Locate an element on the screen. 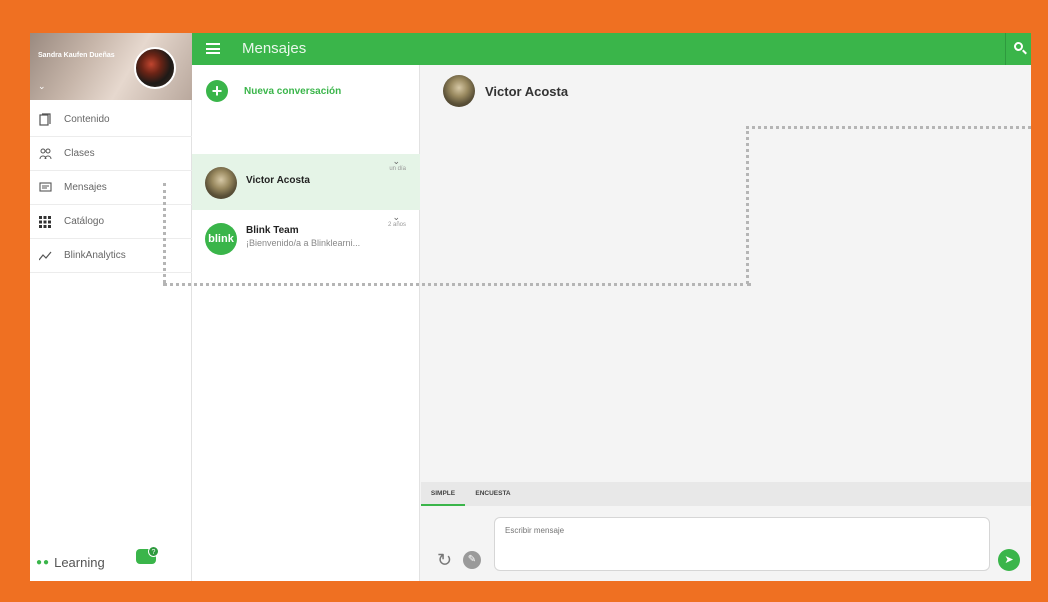 This screenshot has width=1048, height=602. logo-text: Learning is located at coordinates (79, 562).